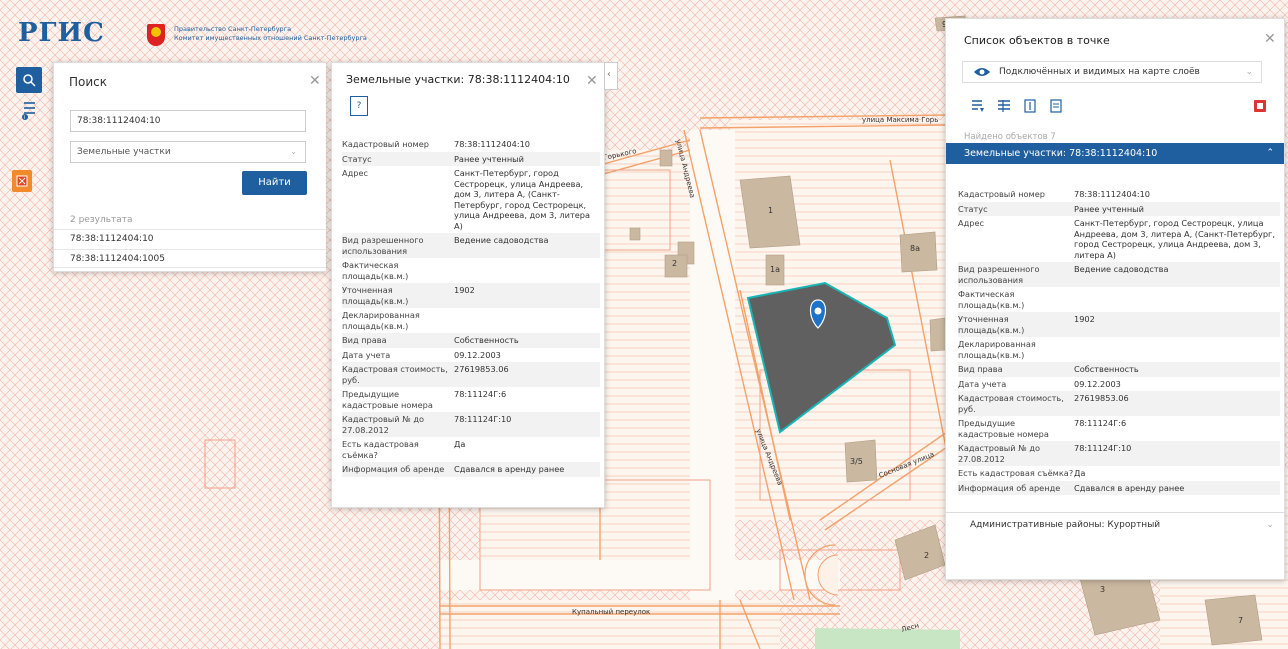 The height and width of the screenshot is (649, 1288). I want to click on close-info-icon: ✕, so click(592, 81).